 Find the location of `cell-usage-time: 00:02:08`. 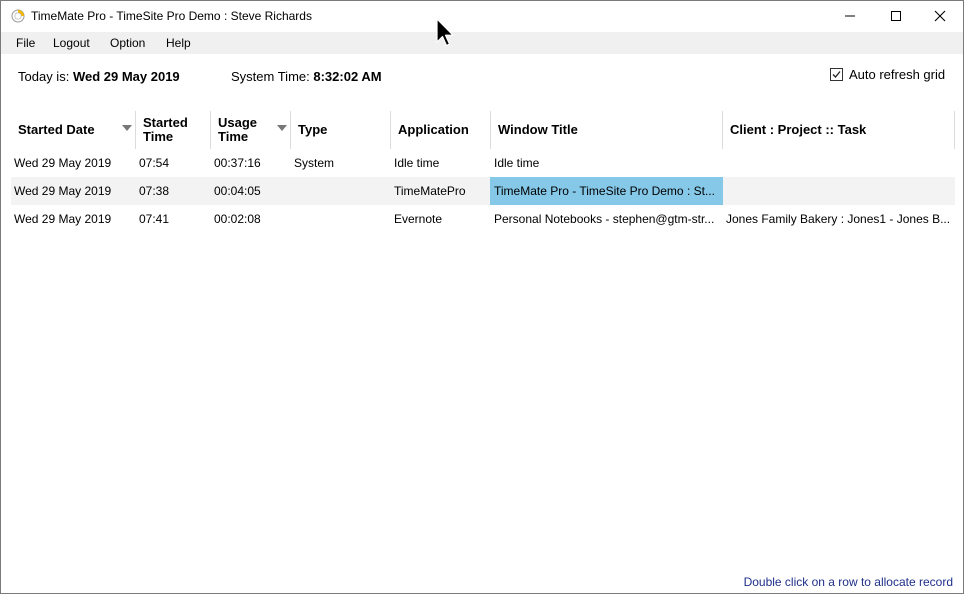

cell-usage-time: 00:02:08 is located at coordinates (237, 219).